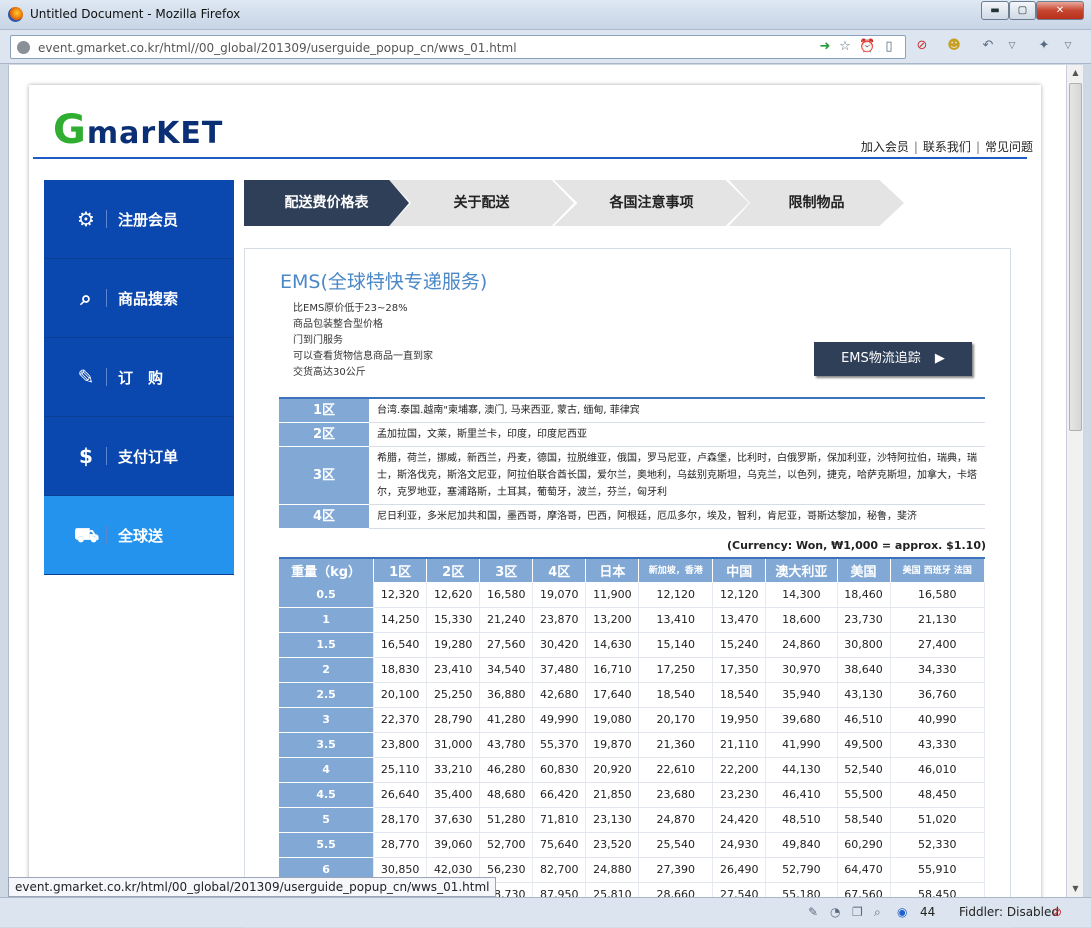  What do you see at coordinates (825, 47) in the screenshot?
I see `go-arrow-icon: ➜` at bounding box center [825, 47].